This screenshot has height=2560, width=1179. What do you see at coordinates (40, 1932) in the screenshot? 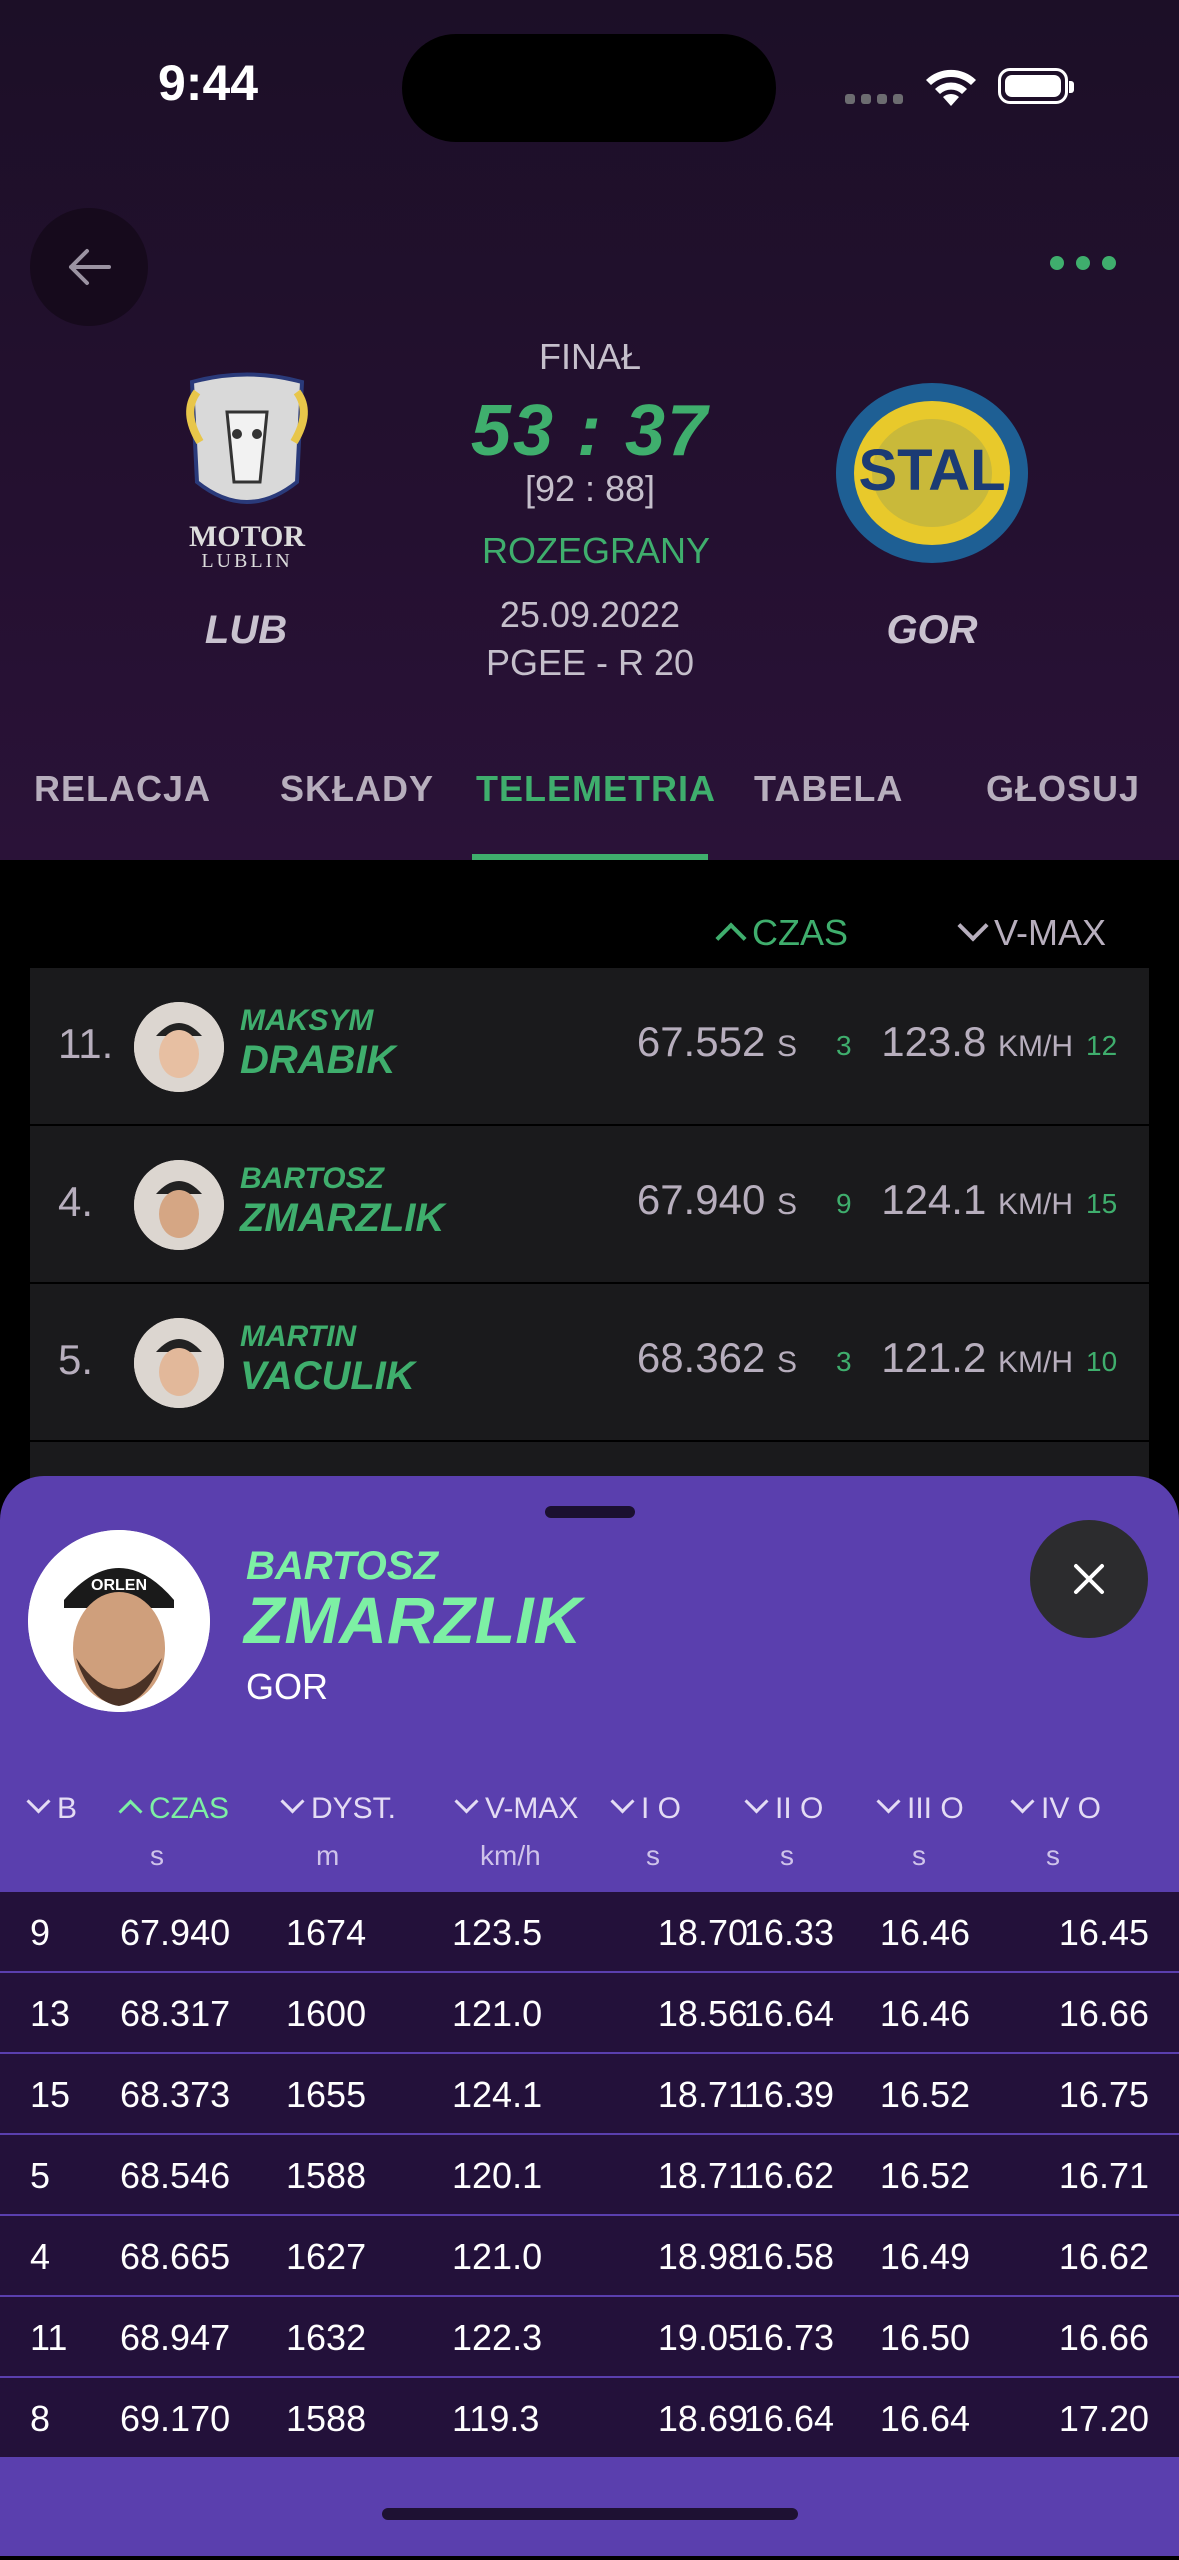
I see `table-cell: 9` at bounding box center [40, 1932].